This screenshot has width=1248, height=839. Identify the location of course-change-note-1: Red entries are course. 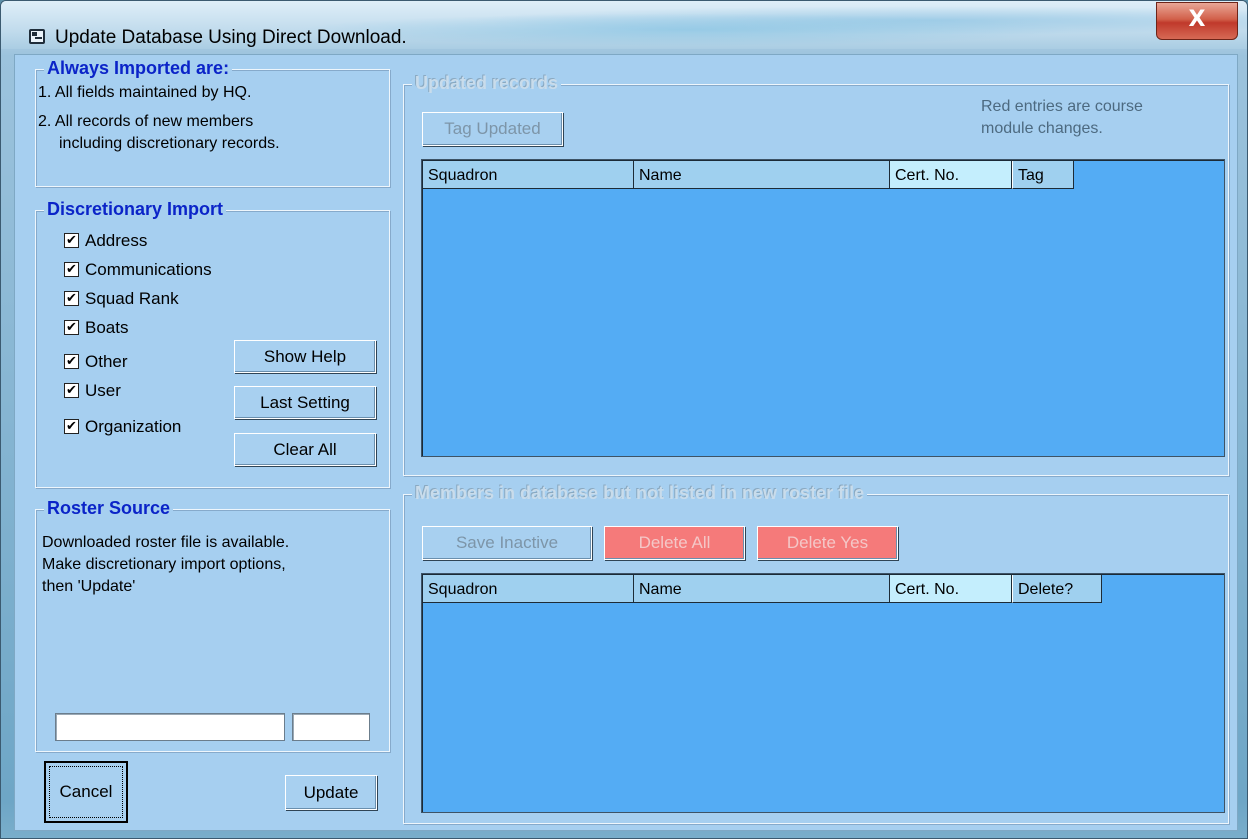
(1062, 106).